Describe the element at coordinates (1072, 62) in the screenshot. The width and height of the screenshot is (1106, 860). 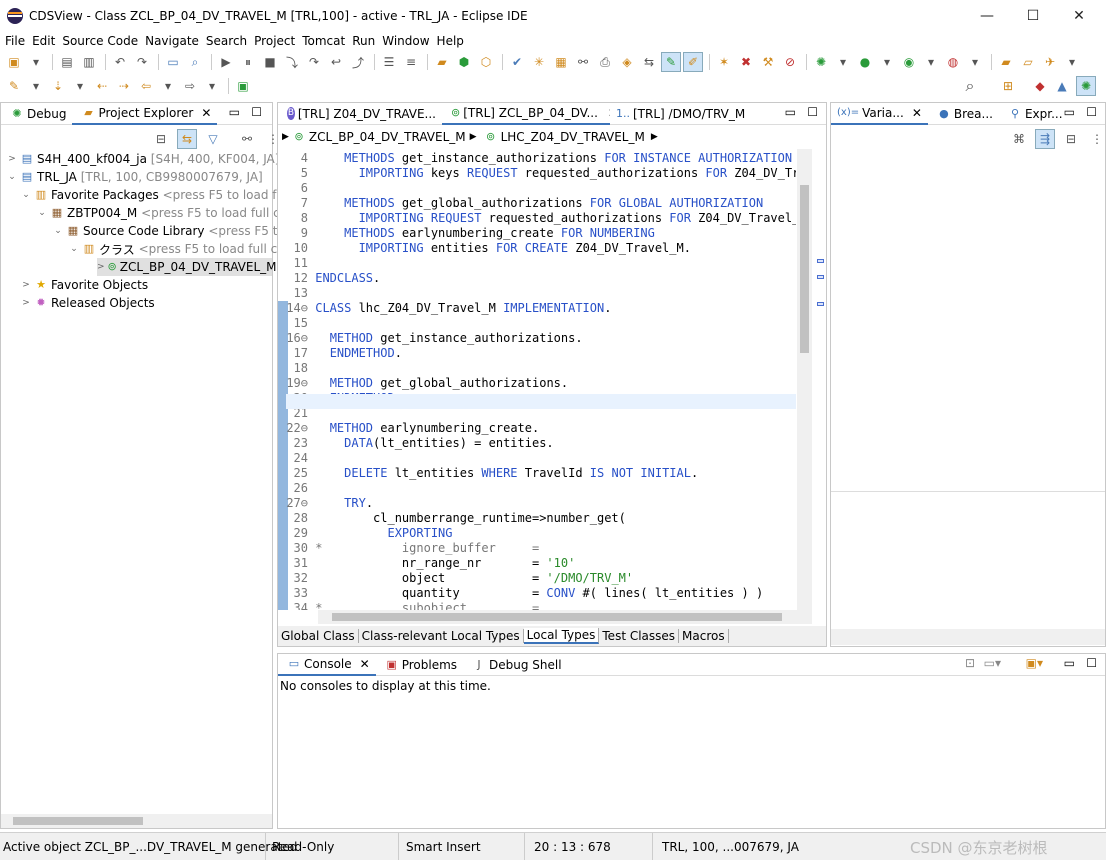
I see `quick-dropdown-icon: ▾` at that location.